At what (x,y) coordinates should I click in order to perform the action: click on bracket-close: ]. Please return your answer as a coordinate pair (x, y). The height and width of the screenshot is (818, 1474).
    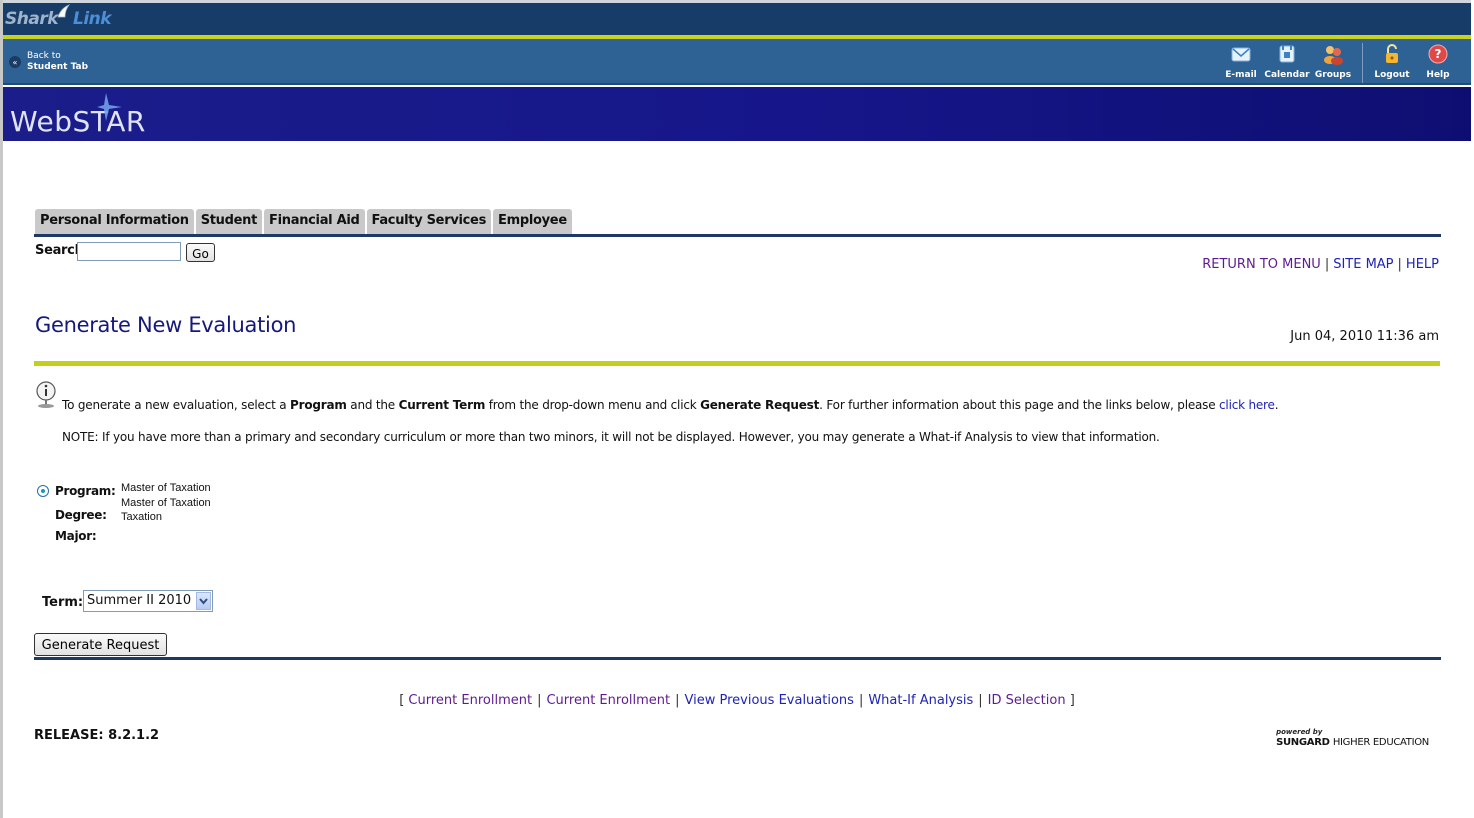
    Looking at the image, I should click on (1072, 700).